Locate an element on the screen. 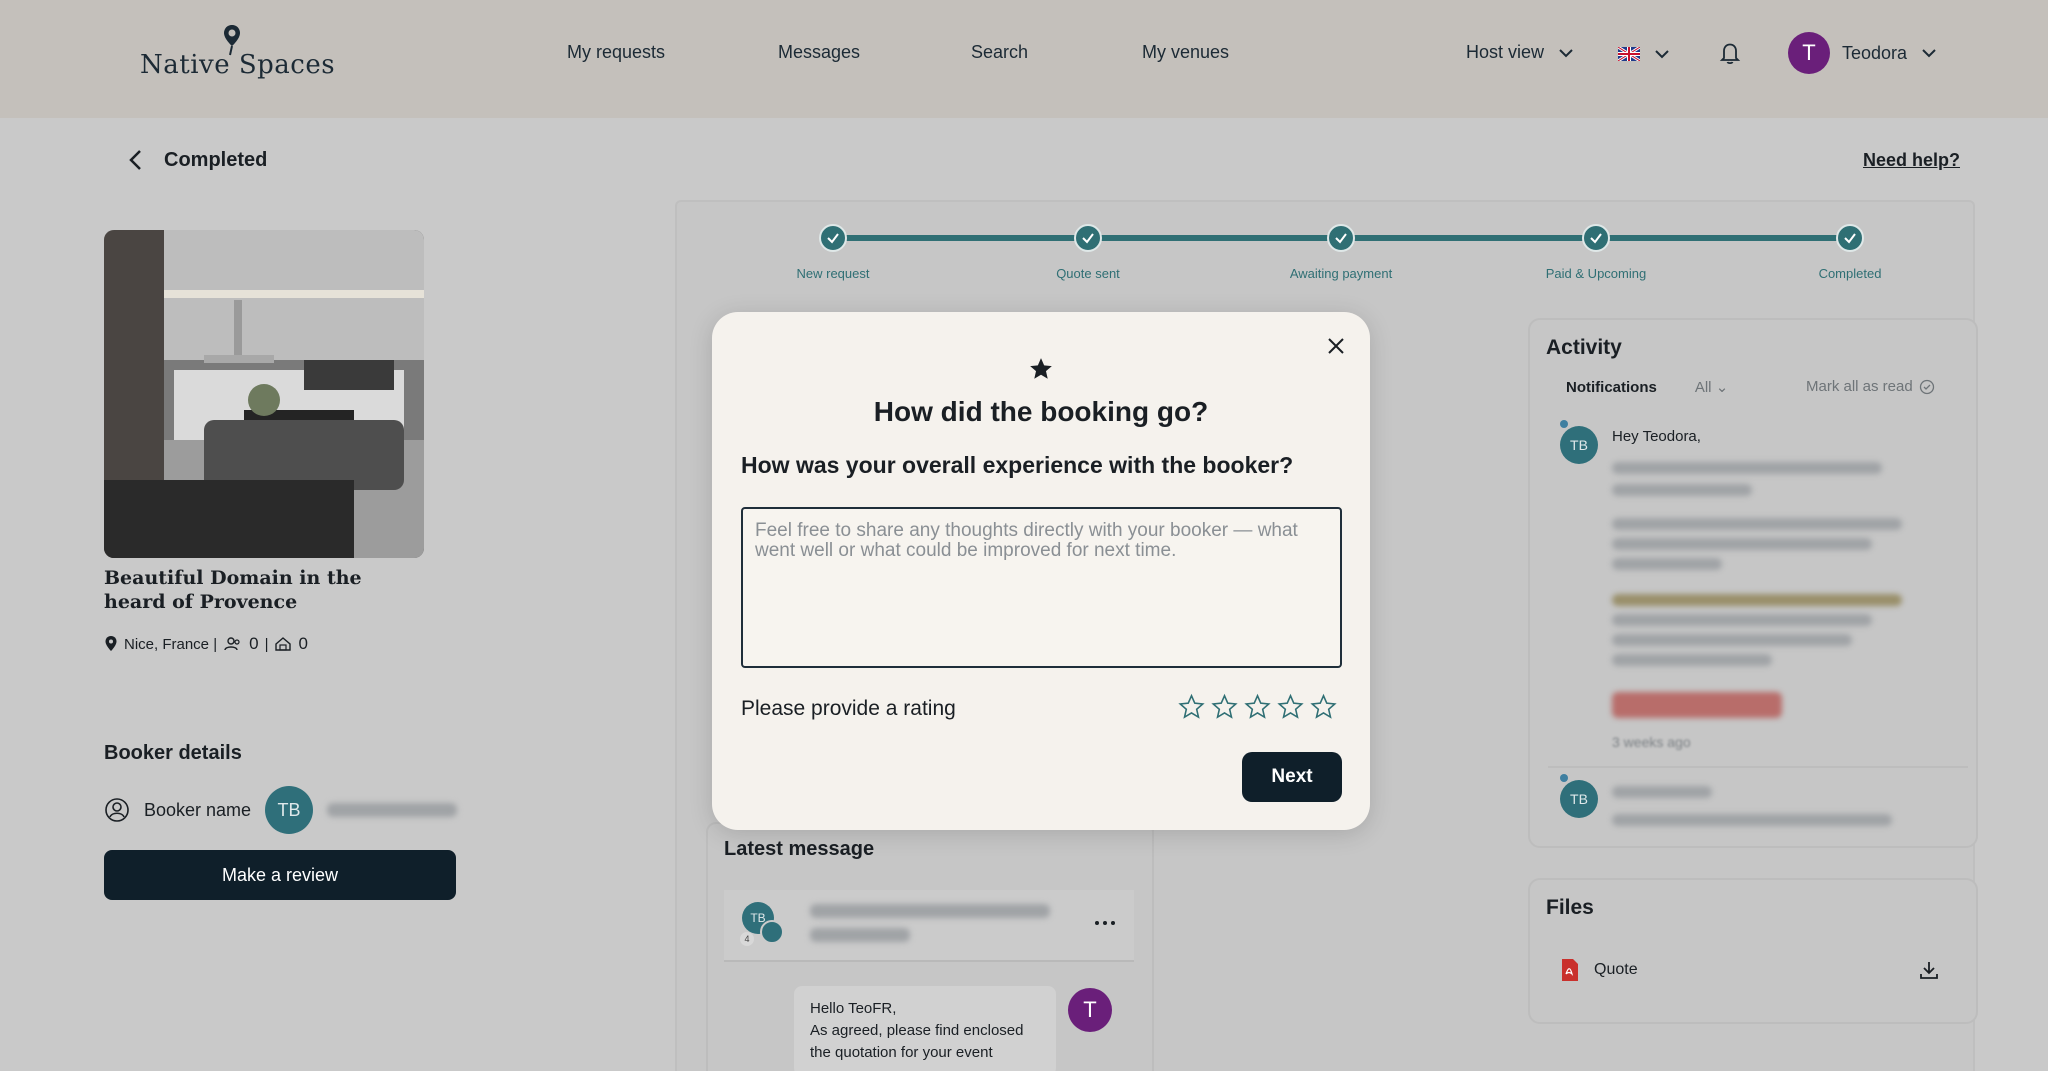 The image size is (2048, 1071). chevron-left-icon is located at coordinates (135, 160).